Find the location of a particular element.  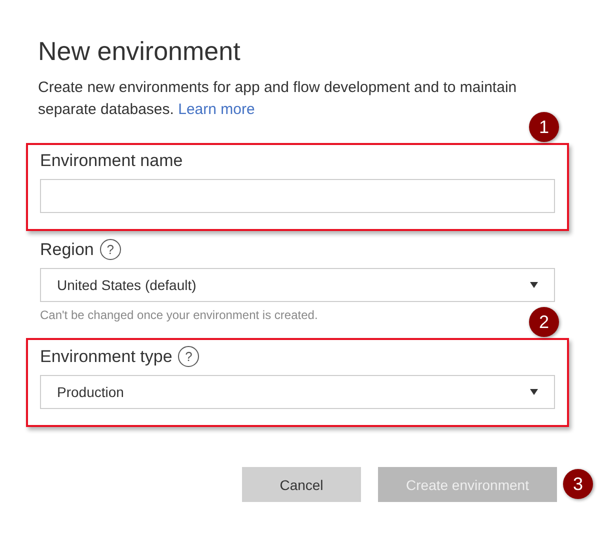

description-text: Create new environments for app and flow development and to maintain separate databases. Learn more is located at coordinates (278, 99).